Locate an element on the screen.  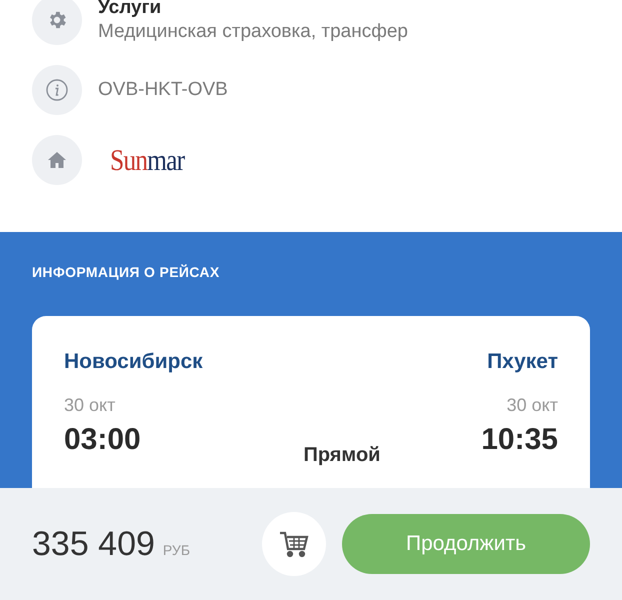
currency: РУБ is located at coordinates (176, 550).